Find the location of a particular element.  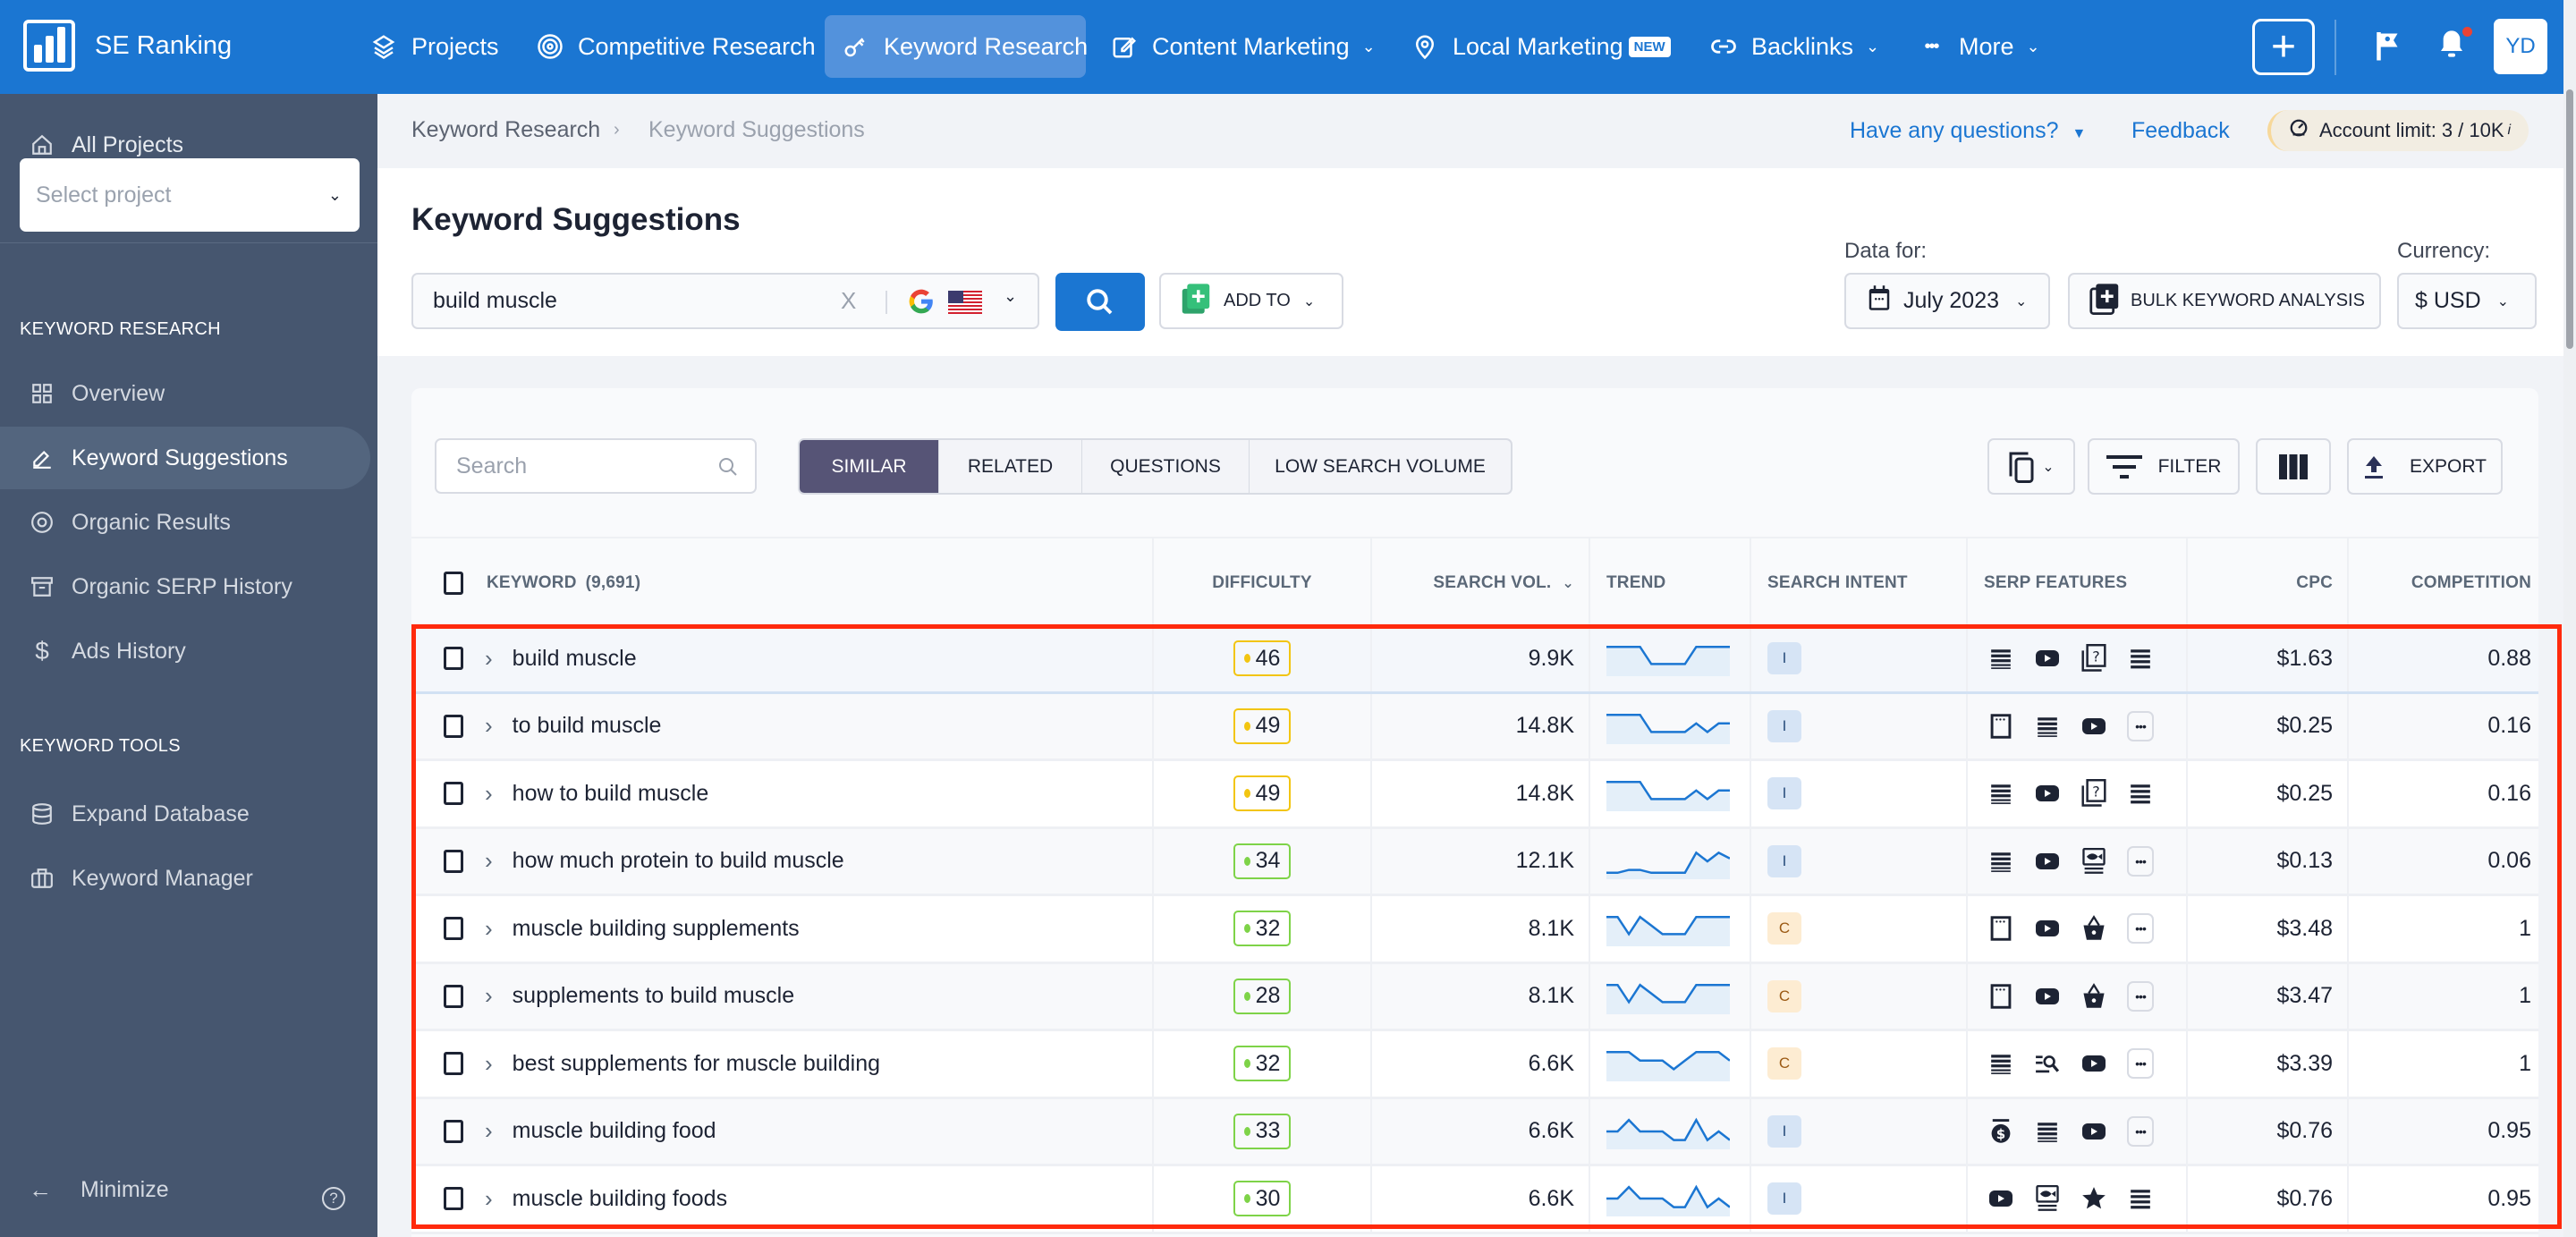

nav-keyword-research: Keyword Research is located at coordinates (956, 46).